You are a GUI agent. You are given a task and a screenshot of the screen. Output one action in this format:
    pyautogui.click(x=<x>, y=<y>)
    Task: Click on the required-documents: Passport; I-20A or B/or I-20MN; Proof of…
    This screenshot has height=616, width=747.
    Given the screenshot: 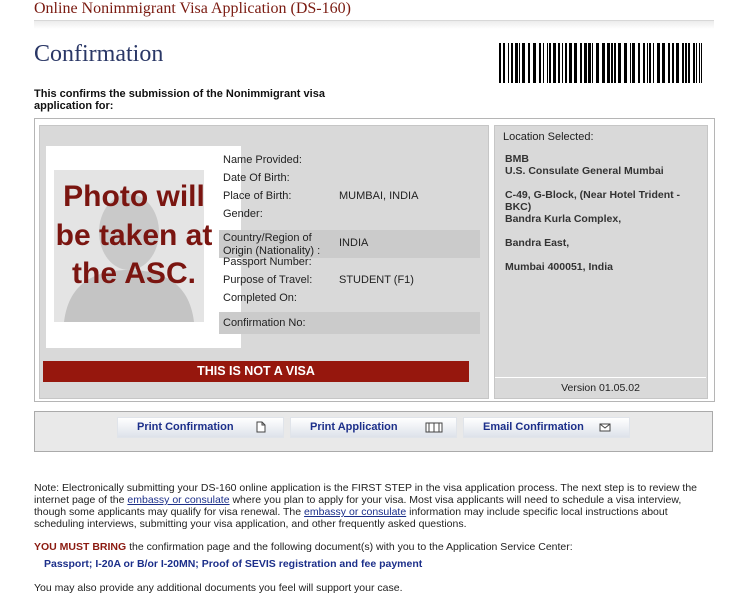 What is the action you would take?
    pyautogui.click(x=233, y=564)
    